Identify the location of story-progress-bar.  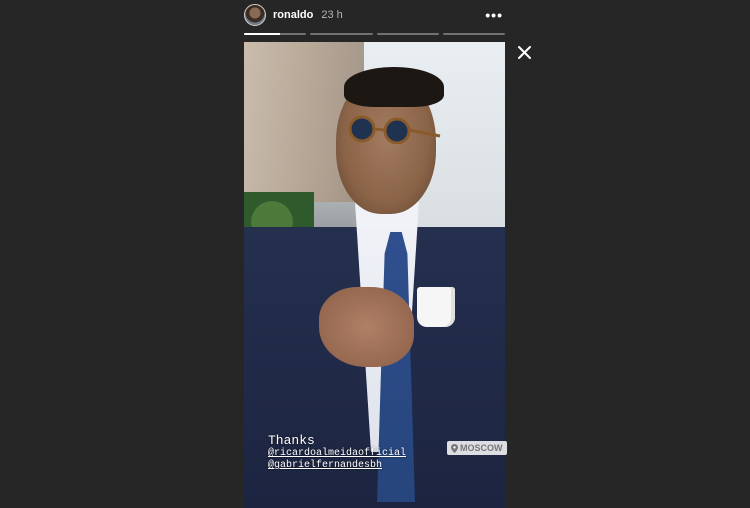
(374, 34).